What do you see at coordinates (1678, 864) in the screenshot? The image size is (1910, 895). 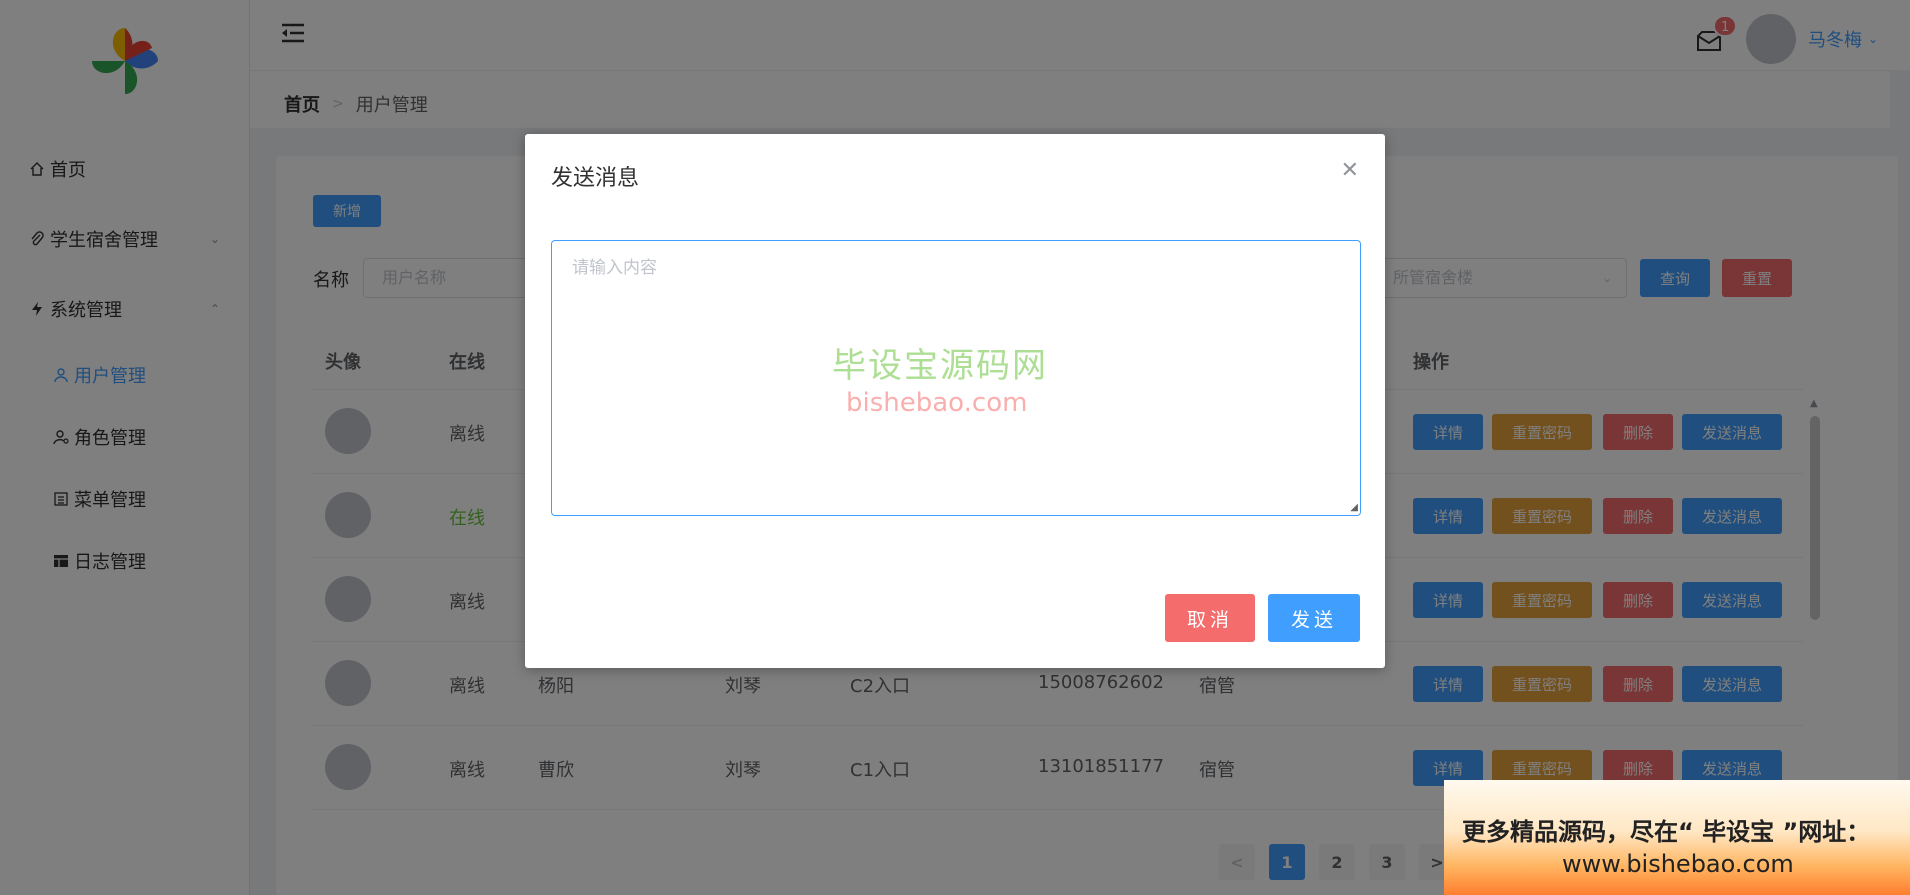 I see `promo-url: www.bishebao.com` at bounding box center [1678, 864].